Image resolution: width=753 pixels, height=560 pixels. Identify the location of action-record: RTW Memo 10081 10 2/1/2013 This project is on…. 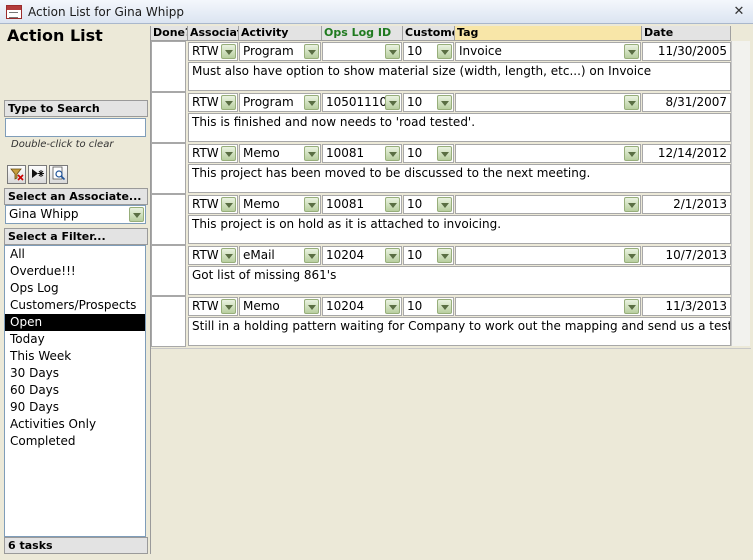
(441, 219).